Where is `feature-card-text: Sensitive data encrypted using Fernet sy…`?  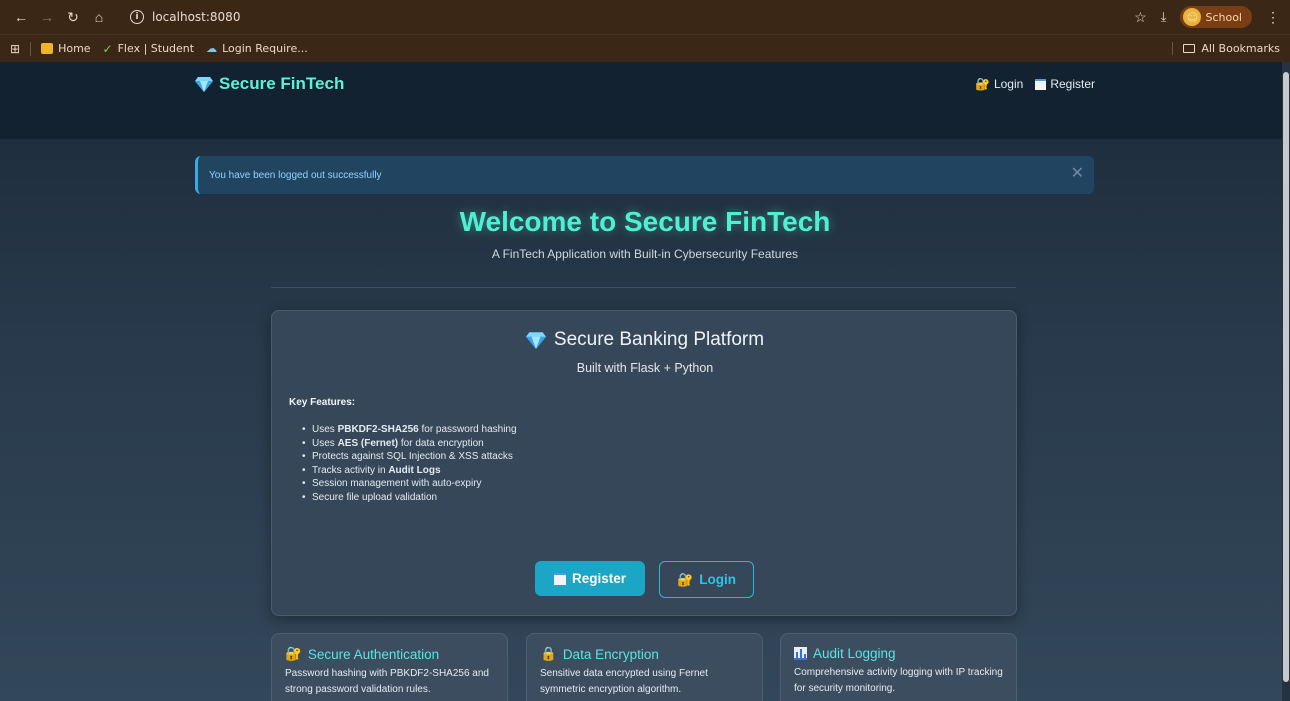
feature-card-text: Sensitive data encrypted using Fernet sy… is located at coordinates (624, 681).